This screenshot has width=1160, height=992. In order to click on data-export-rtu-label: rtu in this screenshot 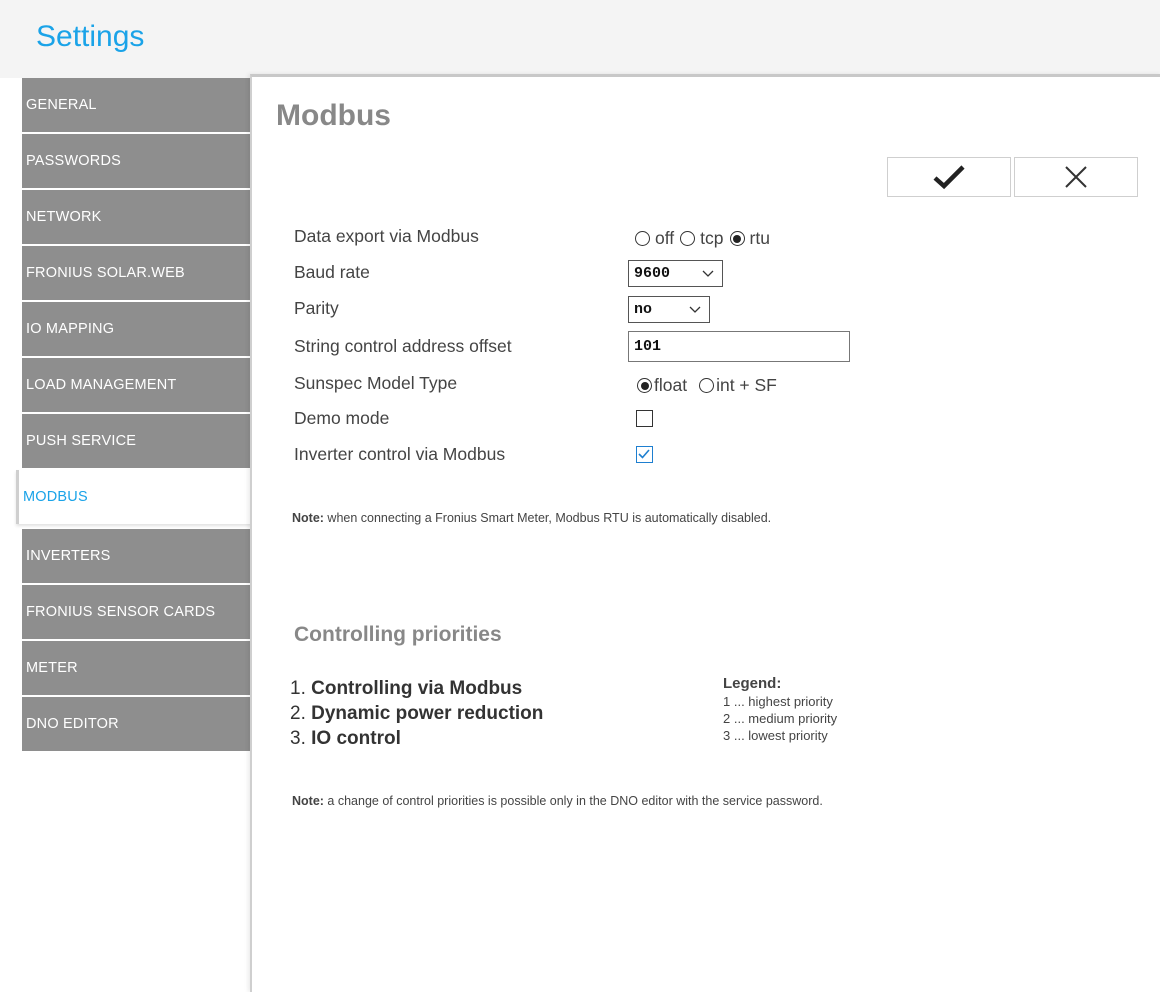, I will do `click(759, 238)`.